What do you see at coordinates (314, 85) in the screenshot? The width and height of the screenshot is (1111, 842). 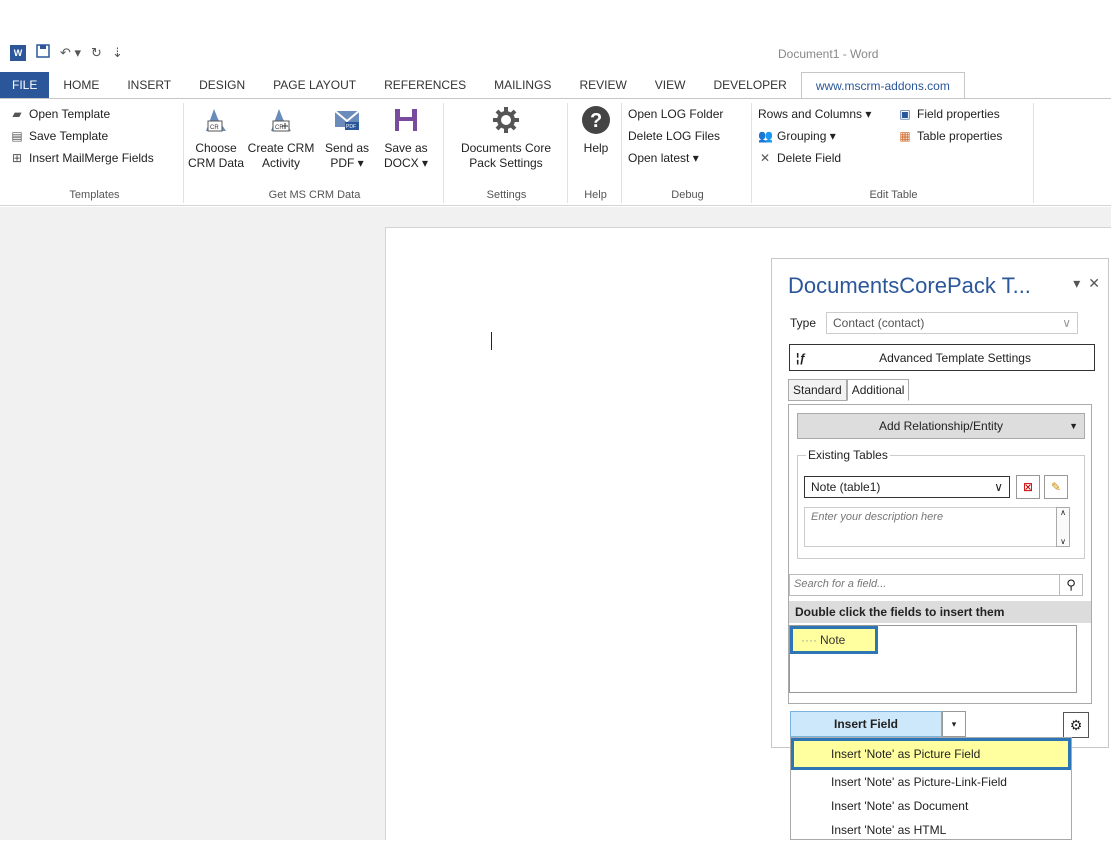 I see `tab-page-layout: PAGE LAYOUT` at bounding box center [314, 85].